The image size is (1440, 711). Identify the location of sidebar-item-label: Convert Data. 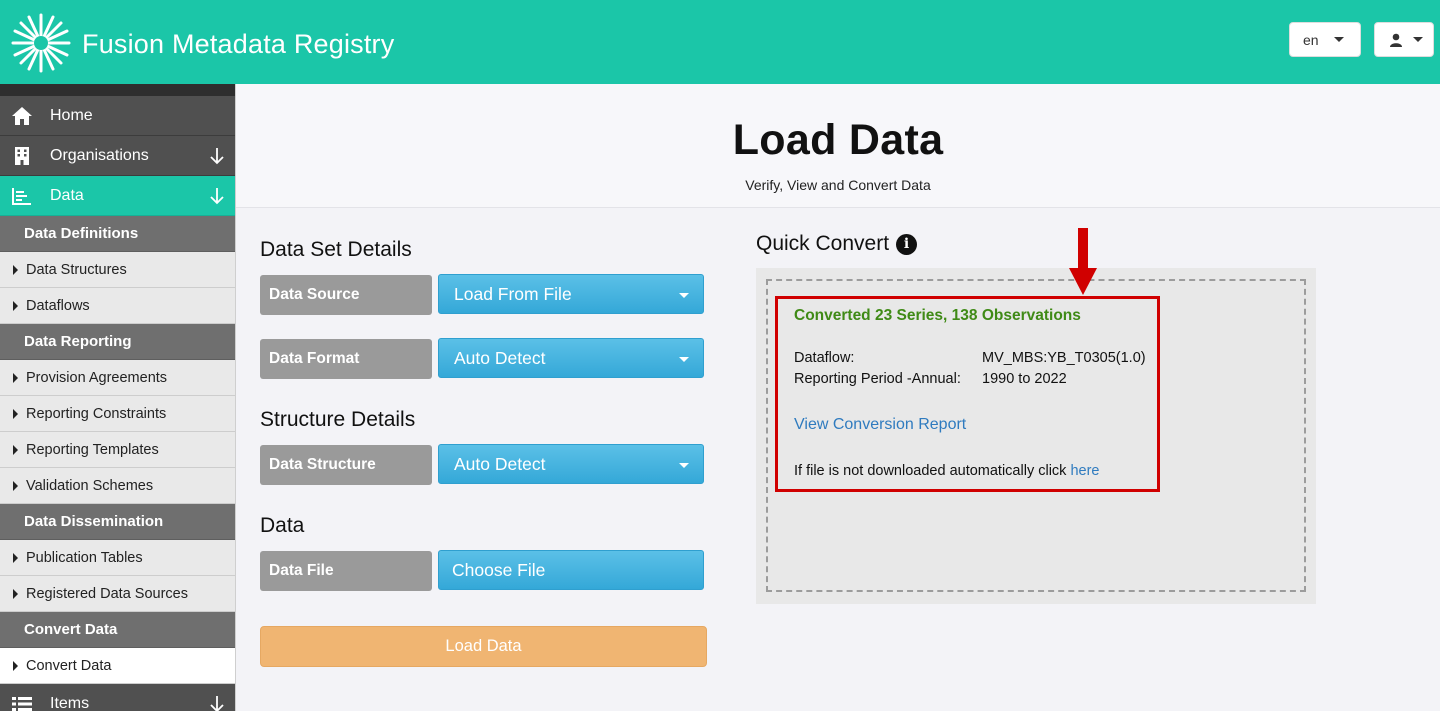
(69, 665).